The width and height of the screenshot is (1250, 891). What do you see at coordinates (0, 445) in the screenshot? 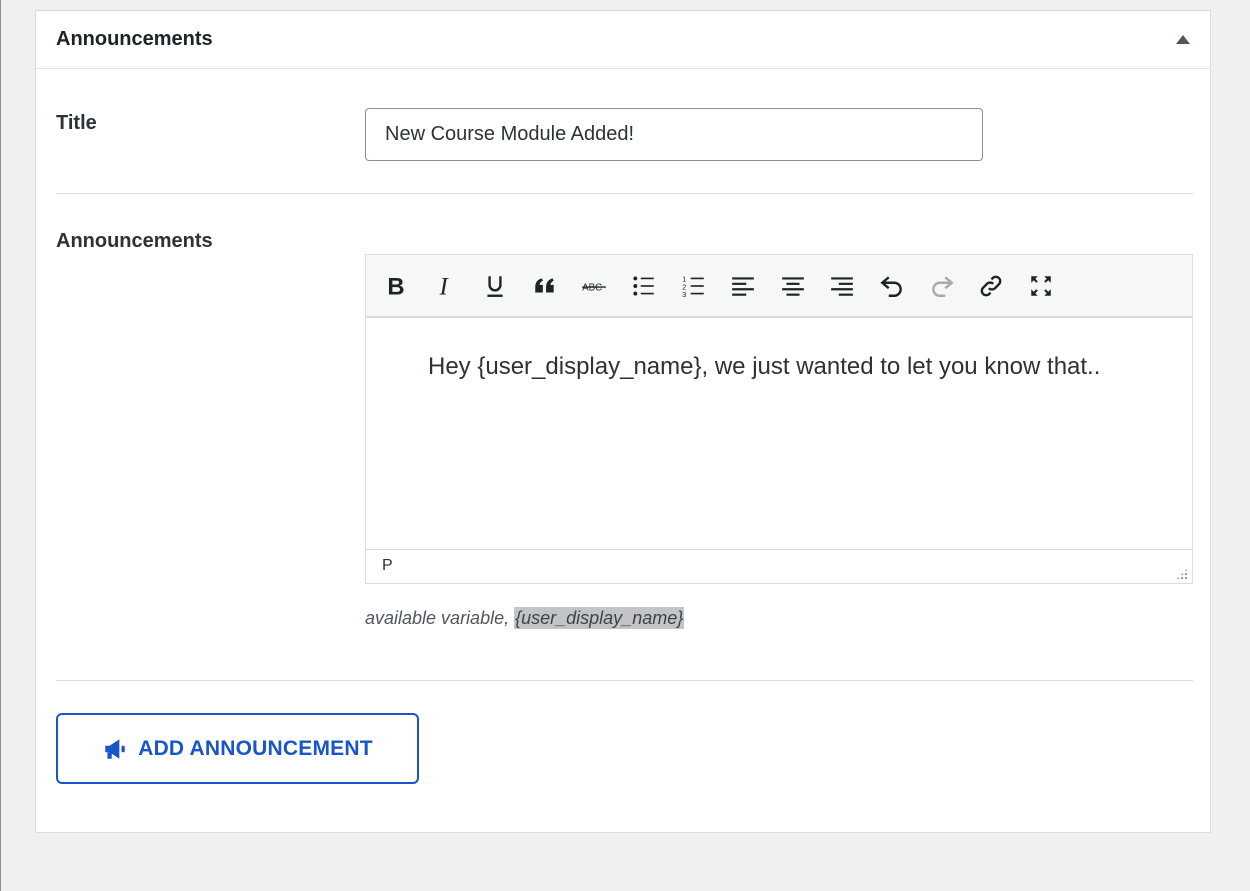
I see `window-edge` at bounding box center [0, 445].